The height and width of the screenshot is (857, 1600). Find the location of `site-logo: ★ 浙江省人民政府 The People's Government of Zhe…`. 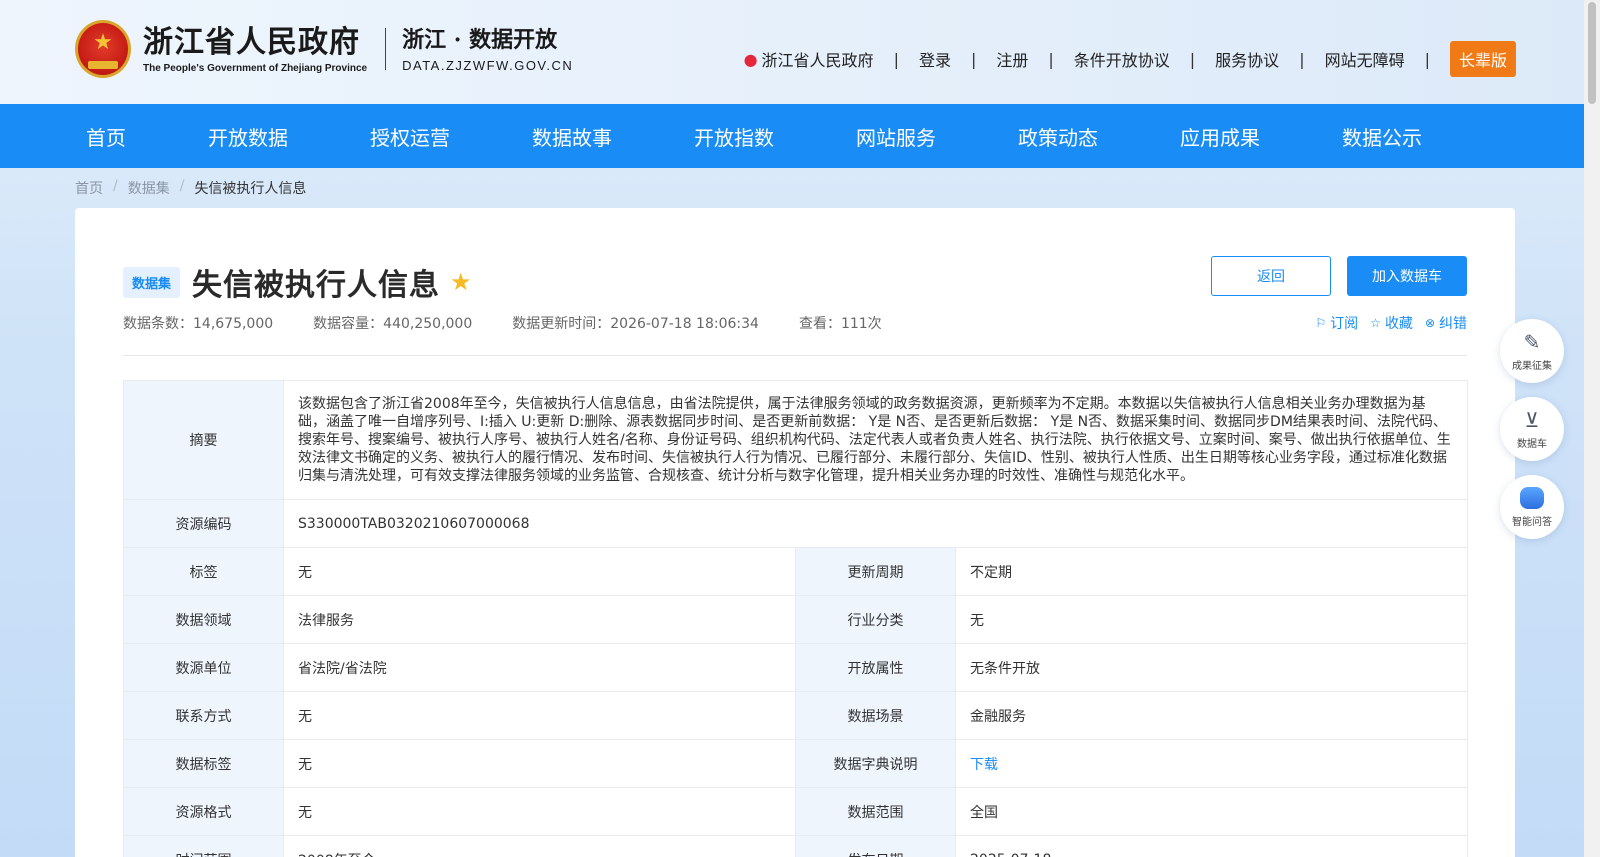

site-logo: ★ 浙江省人民政府 The People's Government of Zhe… is located at coordinates (324, 49).